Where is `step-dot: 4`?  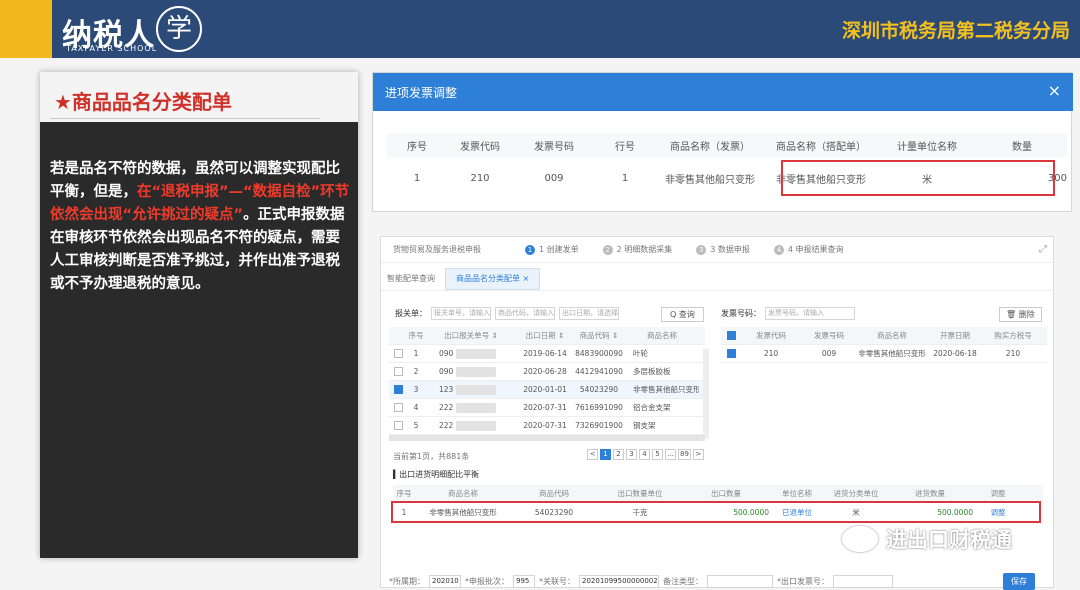 step-dot: 4 is located at coordinates (778, 249).